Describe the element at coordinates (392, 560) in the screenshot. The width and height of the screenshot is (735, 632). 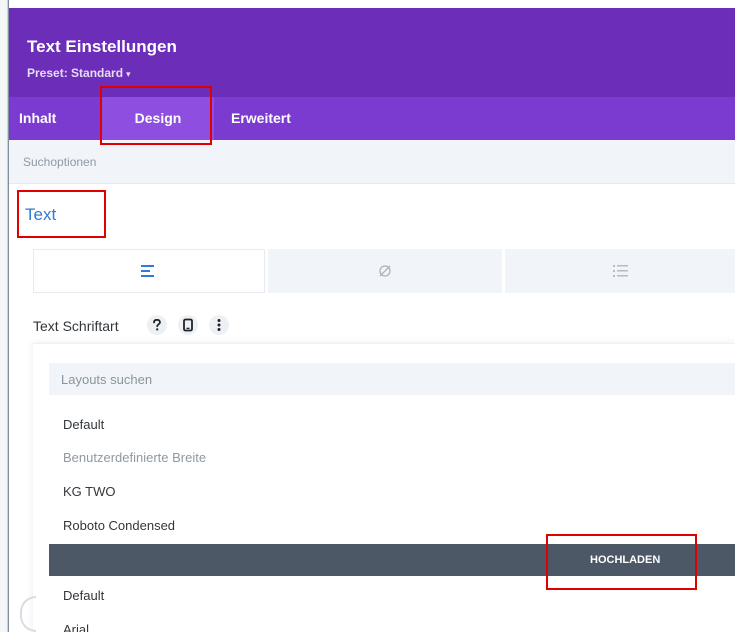
I see `upload-font-button: HOCHLADEN` at that location.